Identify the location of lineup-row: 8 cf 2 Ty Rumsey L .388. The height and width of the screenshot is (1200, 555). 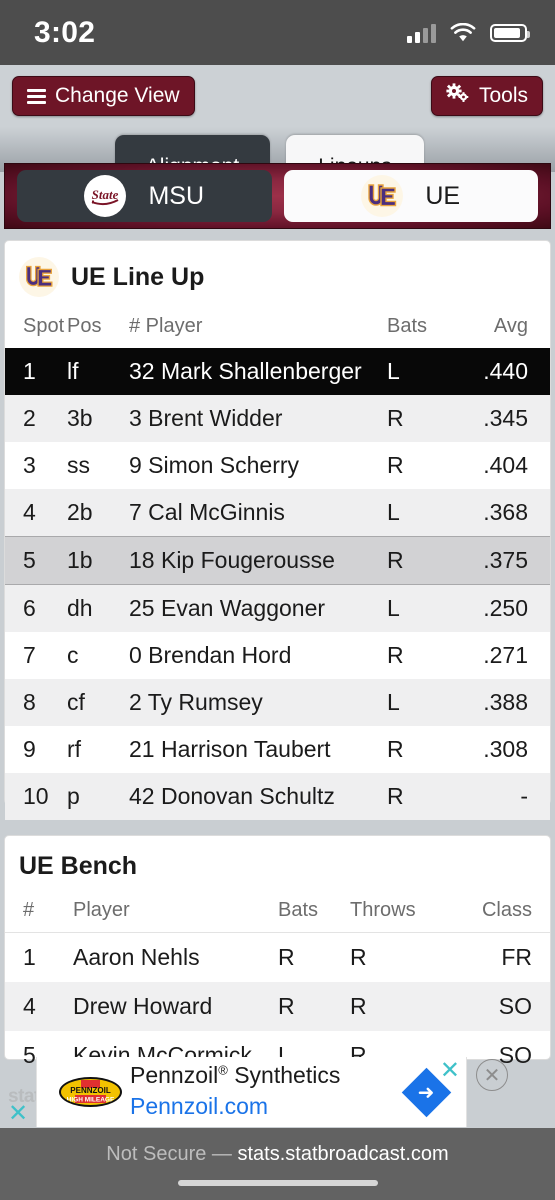
(277, 702).